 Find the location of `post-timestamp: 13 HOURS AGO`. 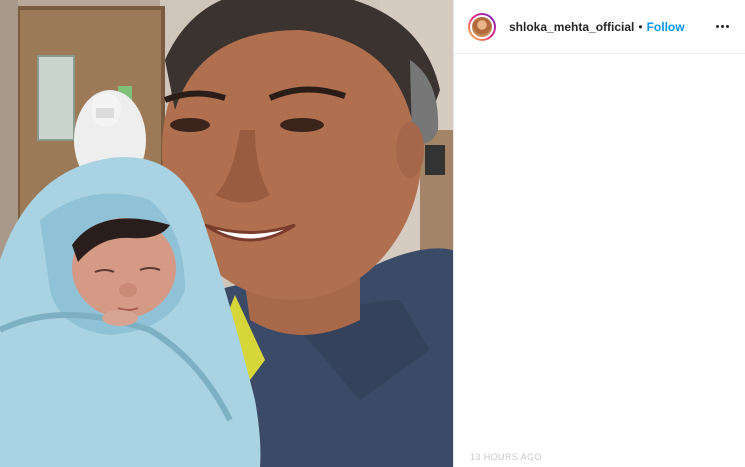

post-timestamp: 13 HOURS AGO is located at coordinates (506, 457).